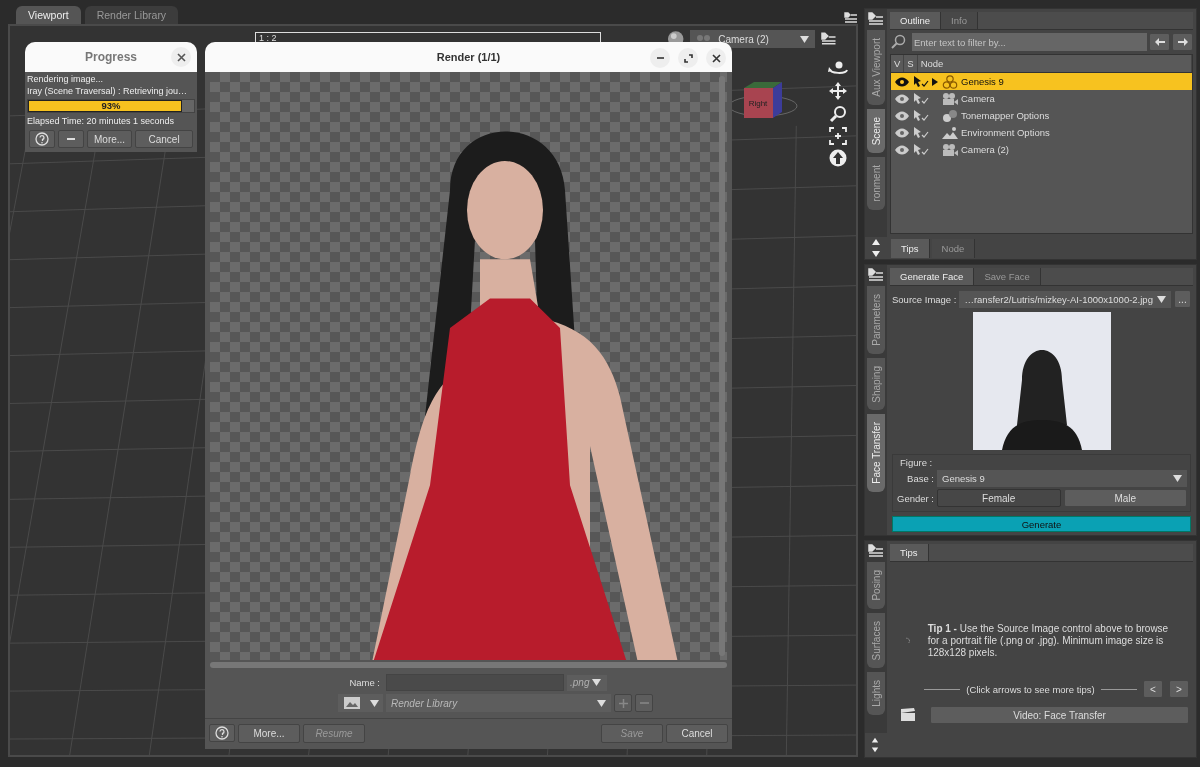 The width and height of the screenshot is (1200, 767). I want to click on side-tab: Parameters, so click(876, 320).